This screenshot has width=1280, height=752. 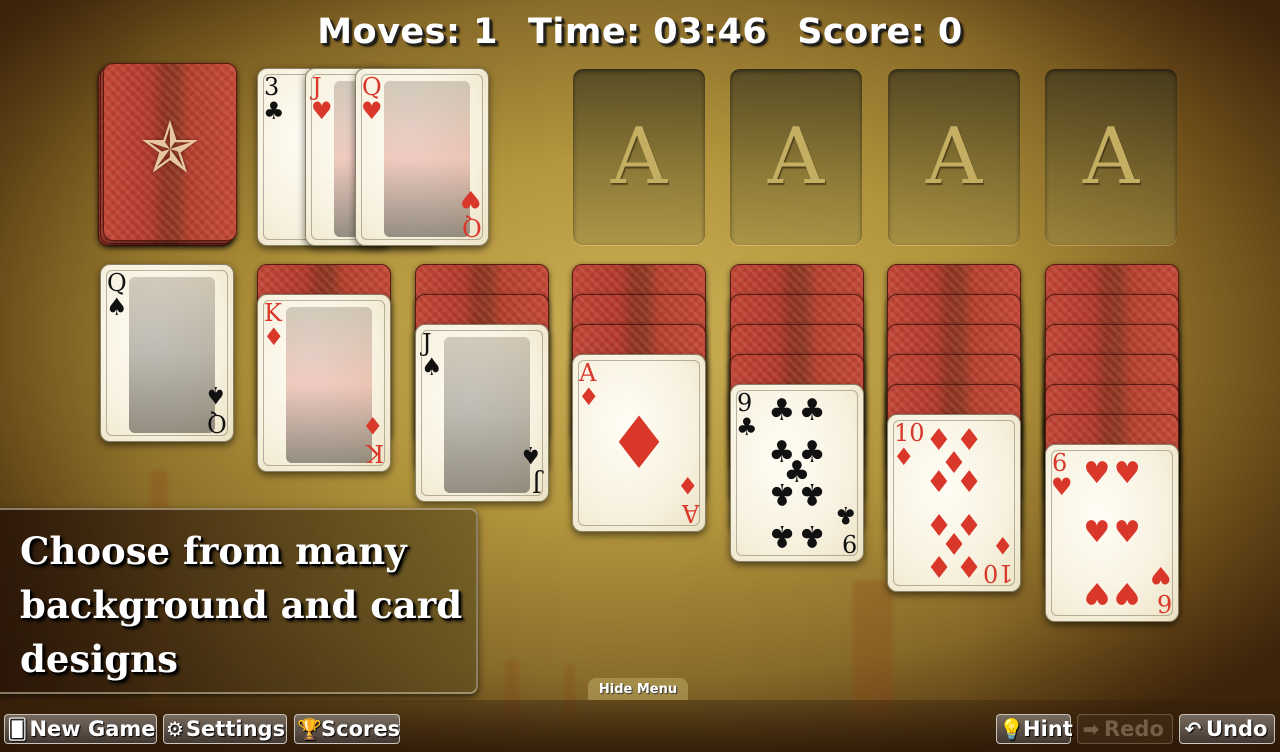 I want to click on card-rank-bottom: 6, so click(x=1164, y=603).